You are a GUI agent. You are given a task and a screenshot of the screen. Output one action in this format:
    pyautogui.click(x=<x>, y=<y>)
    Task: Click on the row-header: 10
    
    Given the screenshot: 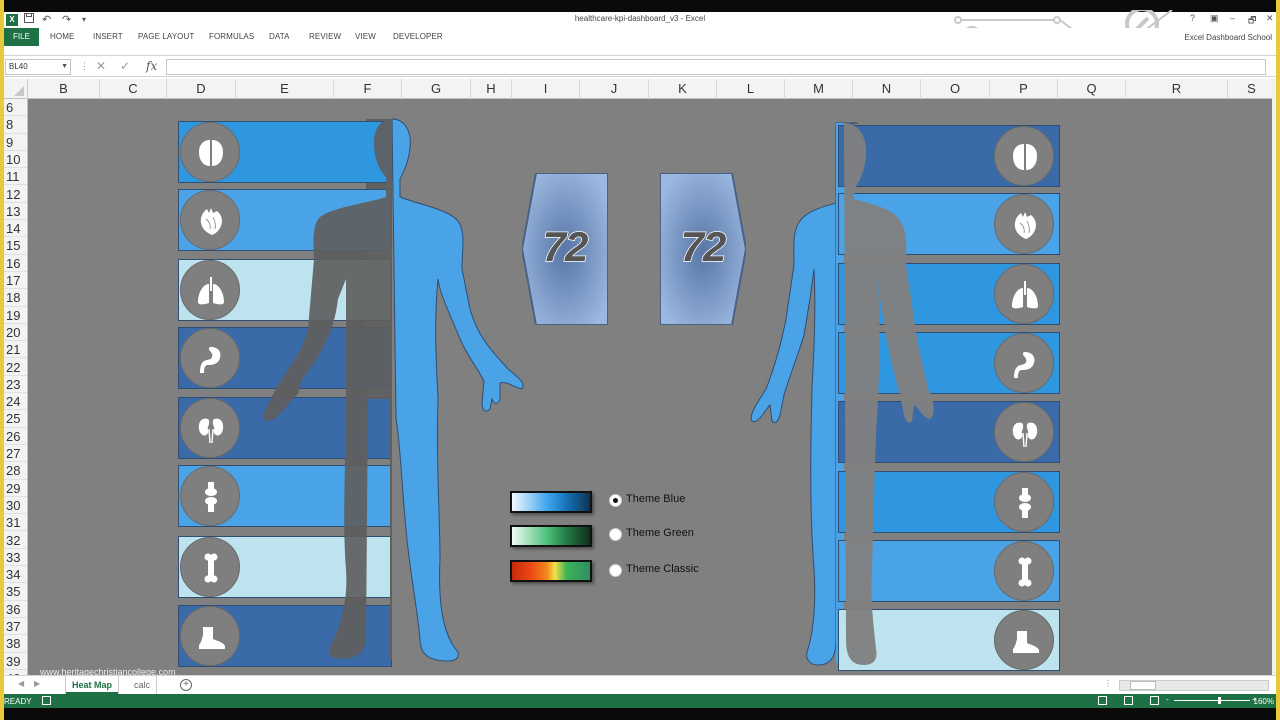 What is the action you would take?
    pyautogui.click(x=15, y=160)
    